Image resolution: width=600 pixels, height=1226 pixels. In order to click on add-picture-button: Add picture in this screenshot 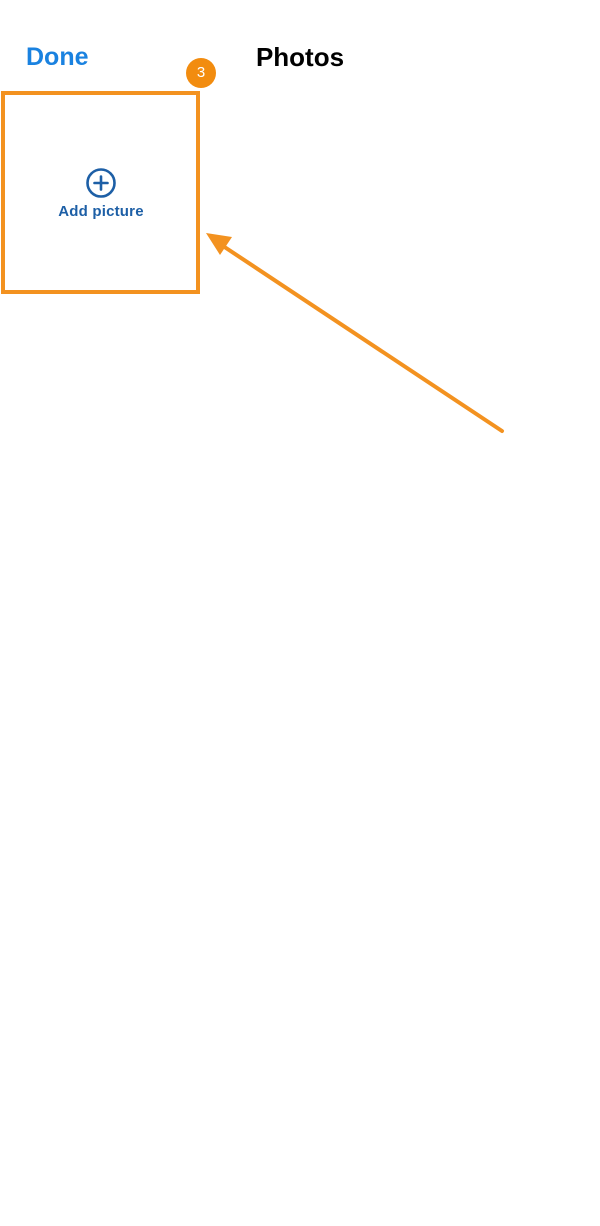, I will do `click(101, 193)`.